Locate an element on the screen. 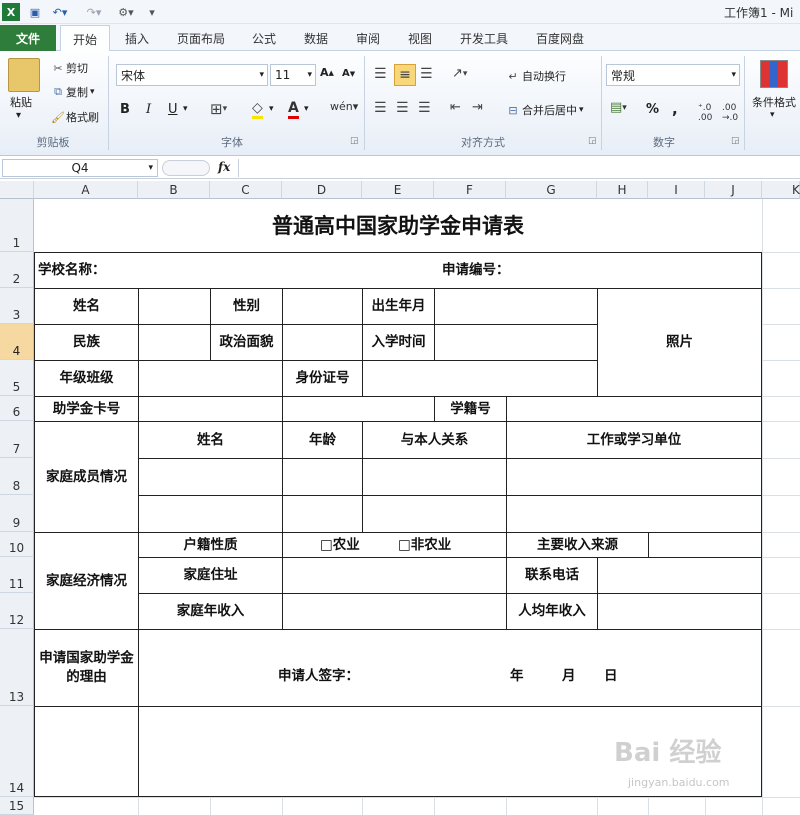 This screenshot has height=815, width=800. phone-input-cell is located at coordinates (679, 575).